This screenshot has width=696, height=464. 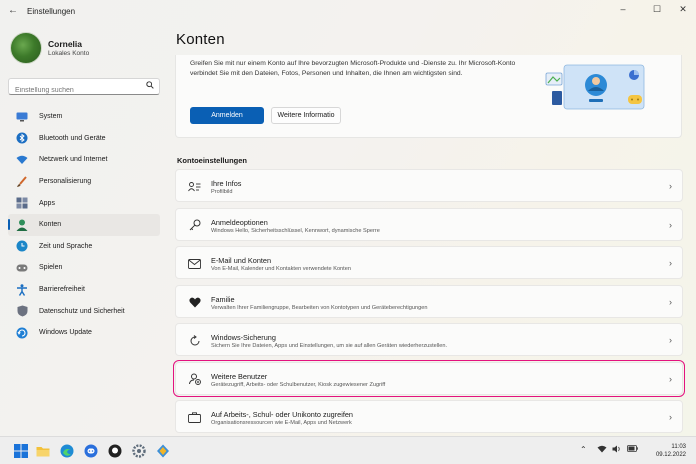 I want to click on brush-icon, so click(x=22, y=181).